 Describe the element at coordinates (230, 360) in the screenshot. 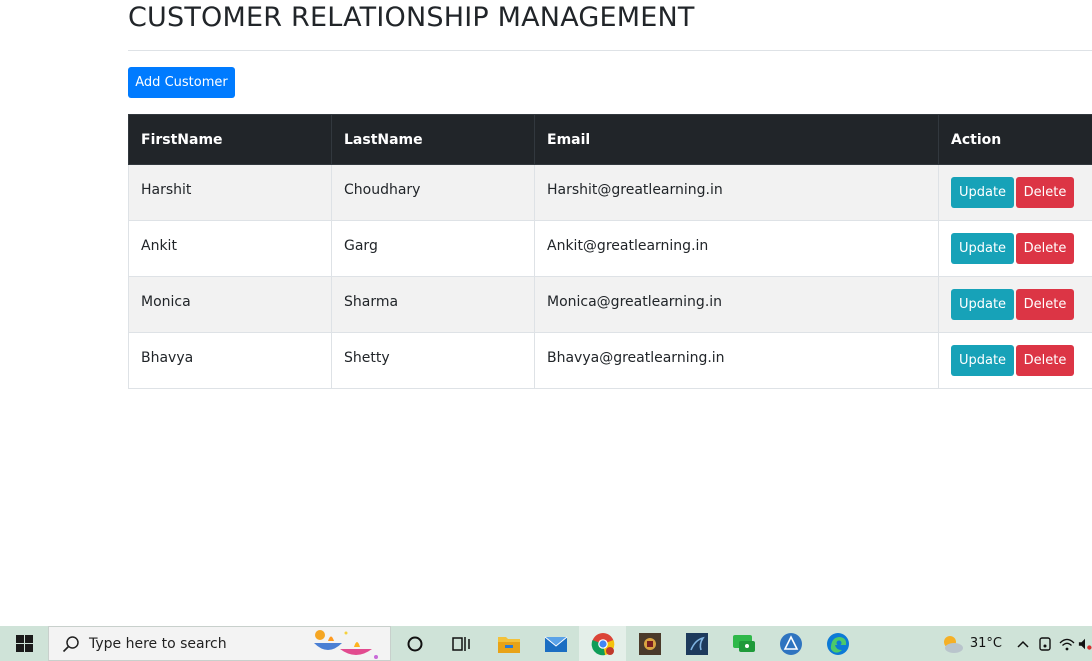

I see `cell-firstname: Bhavya` at that location.